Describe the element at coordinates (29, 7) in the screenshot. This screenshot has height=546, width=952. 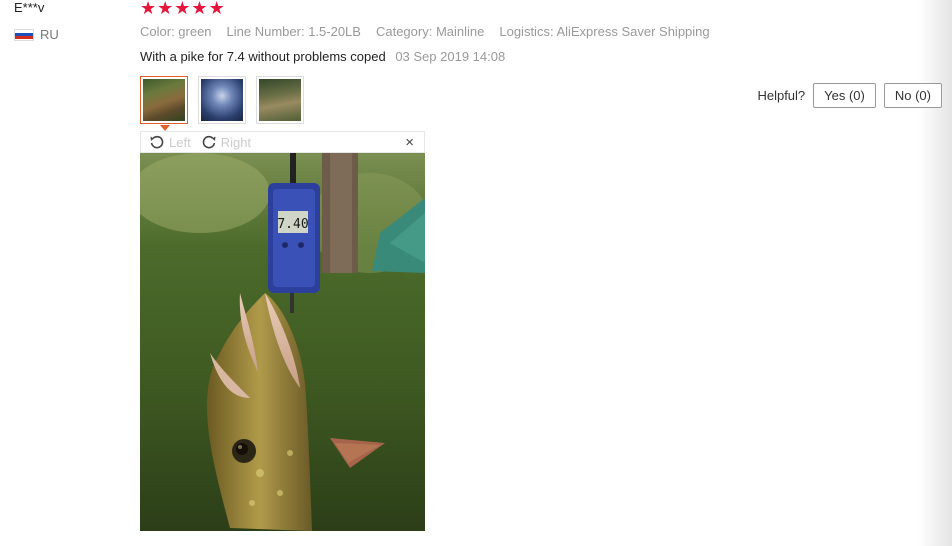
I see `reviewer-name: E***v` at that location.